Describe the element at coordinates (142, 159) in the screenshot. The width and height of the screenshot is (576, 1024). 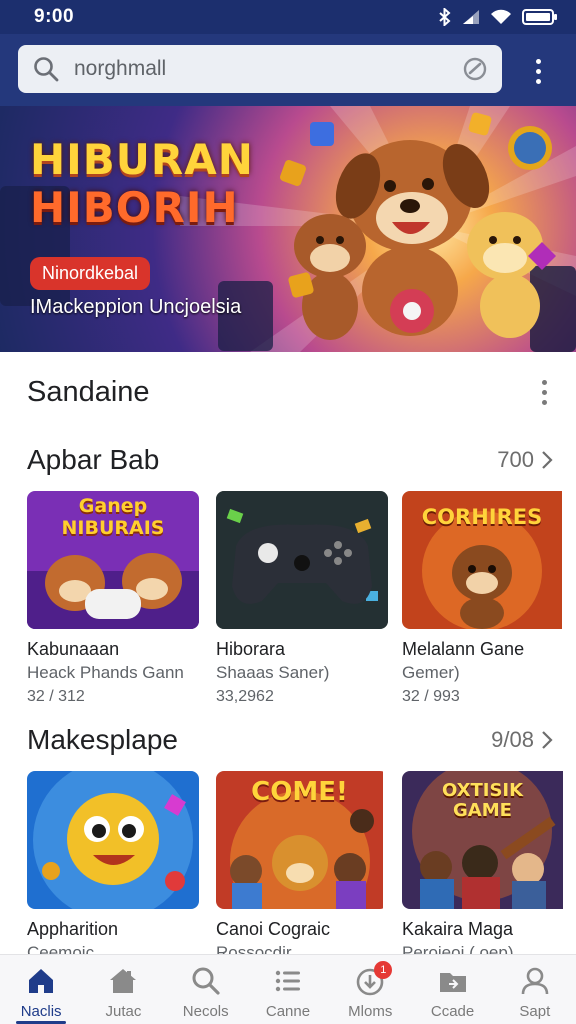
I see `banner-title-line1: HIBURAN` at that location.